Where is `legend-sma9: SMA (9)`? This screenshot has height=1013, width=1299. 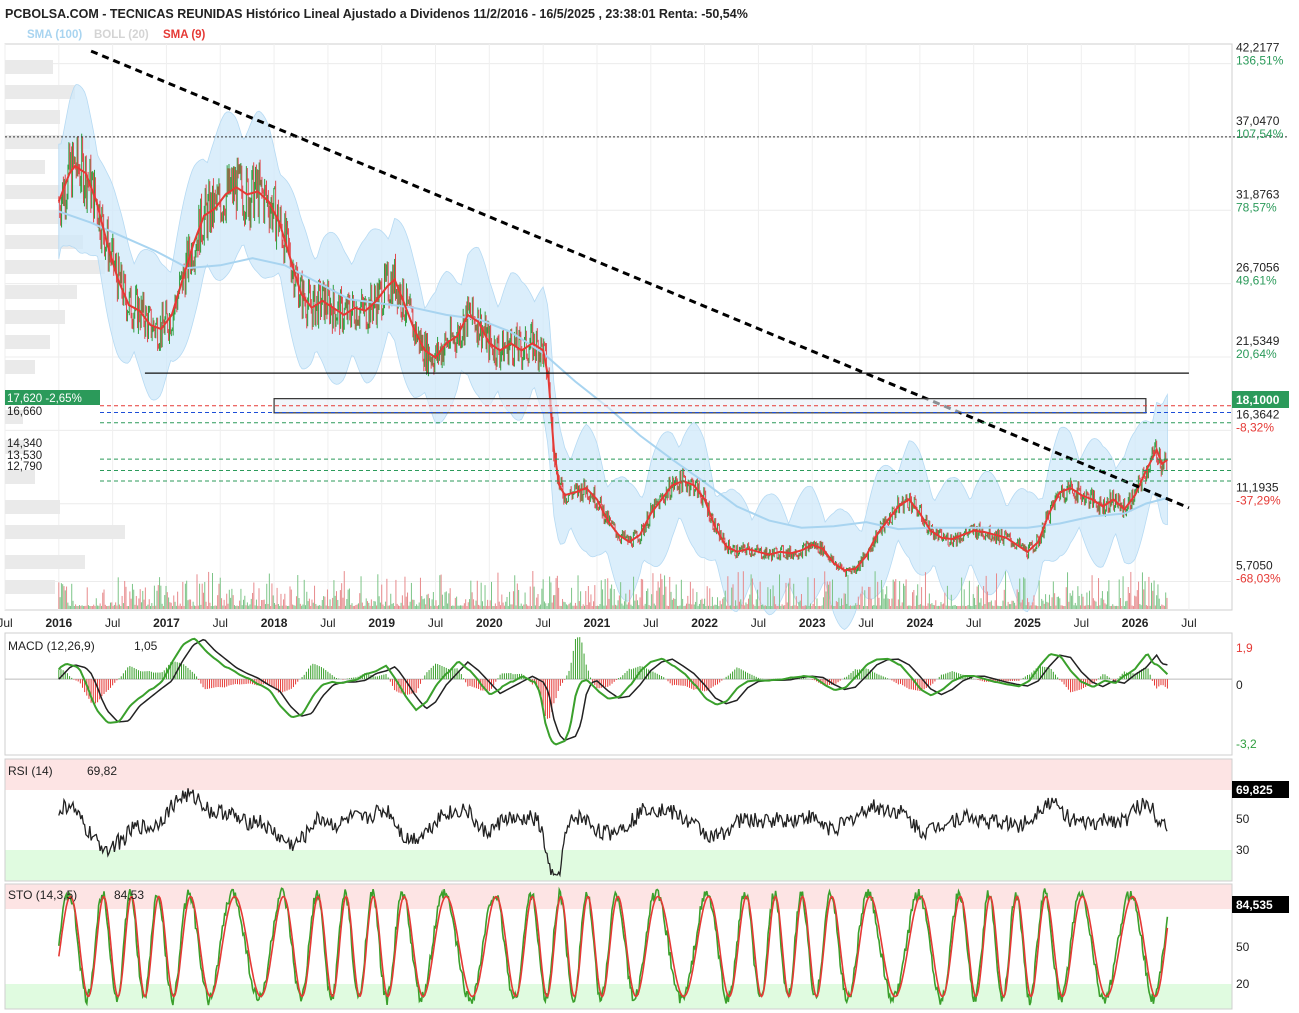 legend-sma9: SMA (9) is located at coordinates (184, 35).